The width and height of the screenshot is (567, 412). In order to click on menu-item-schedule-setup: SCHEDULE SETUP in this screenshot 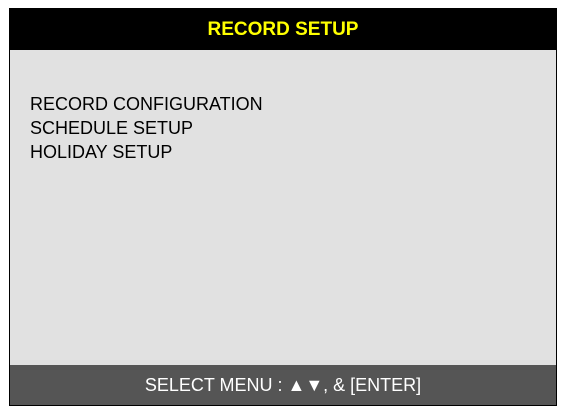, I will do `click(146, 128)`.